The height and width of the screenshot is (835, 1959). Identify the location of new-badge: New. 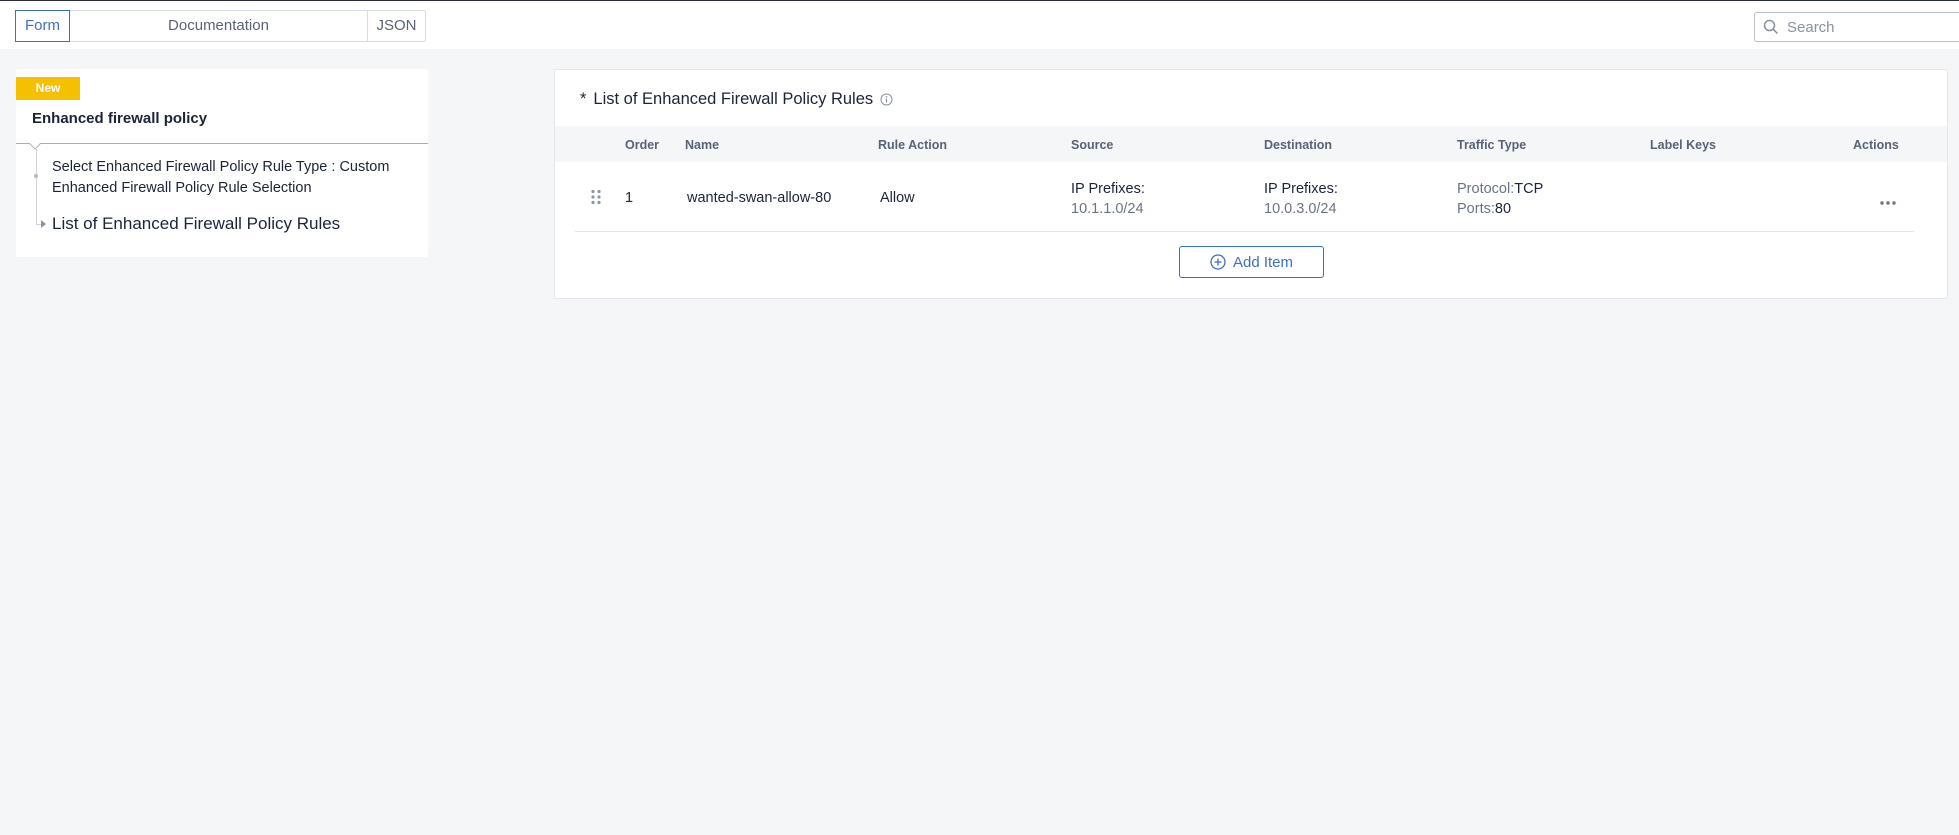
(48, 88).